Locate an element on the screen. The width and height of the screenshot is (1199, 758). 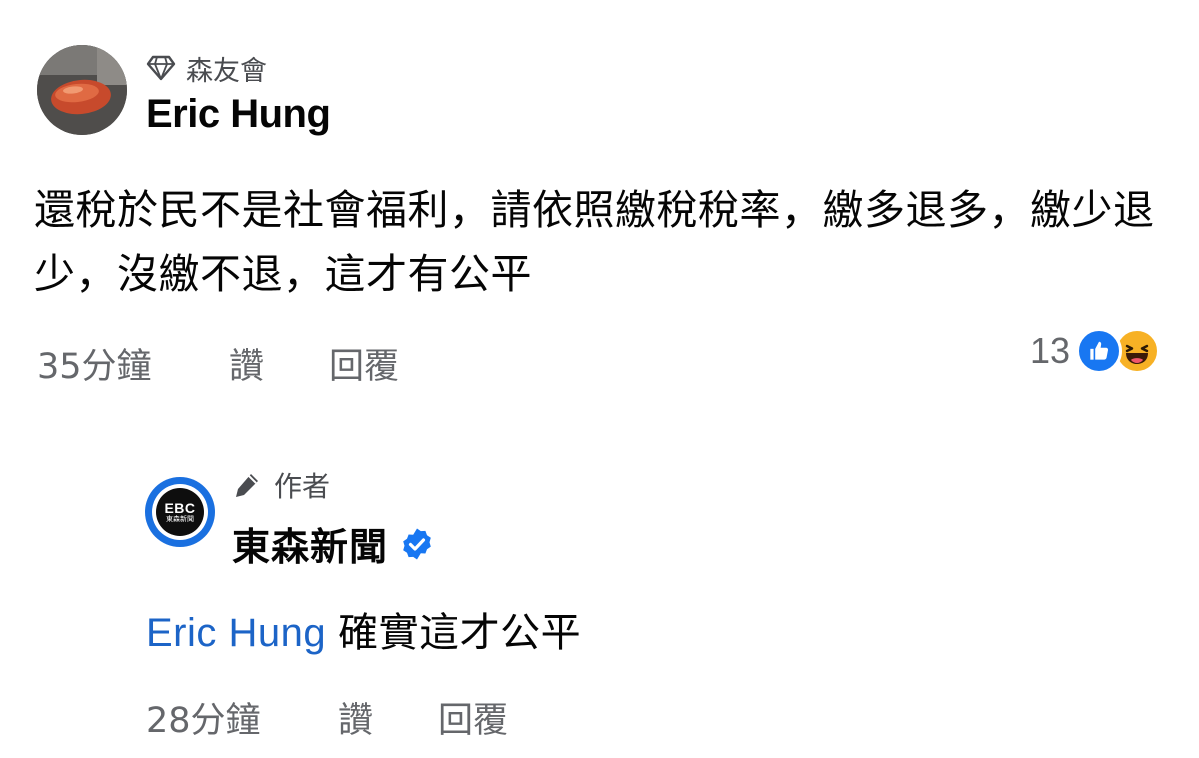
badge-label: 作者 is located at coordinates (302, 486).